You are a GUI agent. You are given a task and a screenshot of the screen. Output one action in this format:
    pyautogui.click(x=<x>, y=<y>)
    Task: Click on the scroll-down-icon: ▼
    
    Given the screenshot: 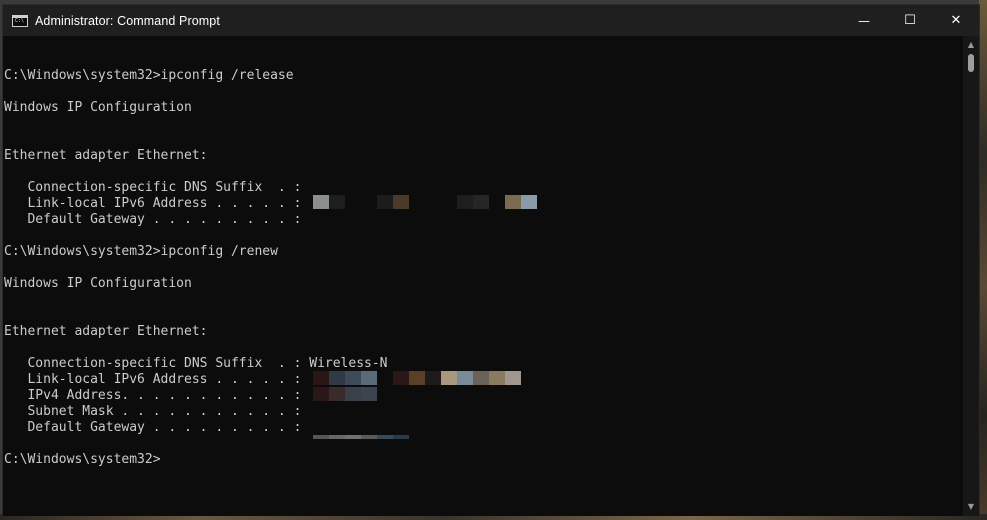 What is the action you would take?
    pyautogui.click(x=971, y=507)
    